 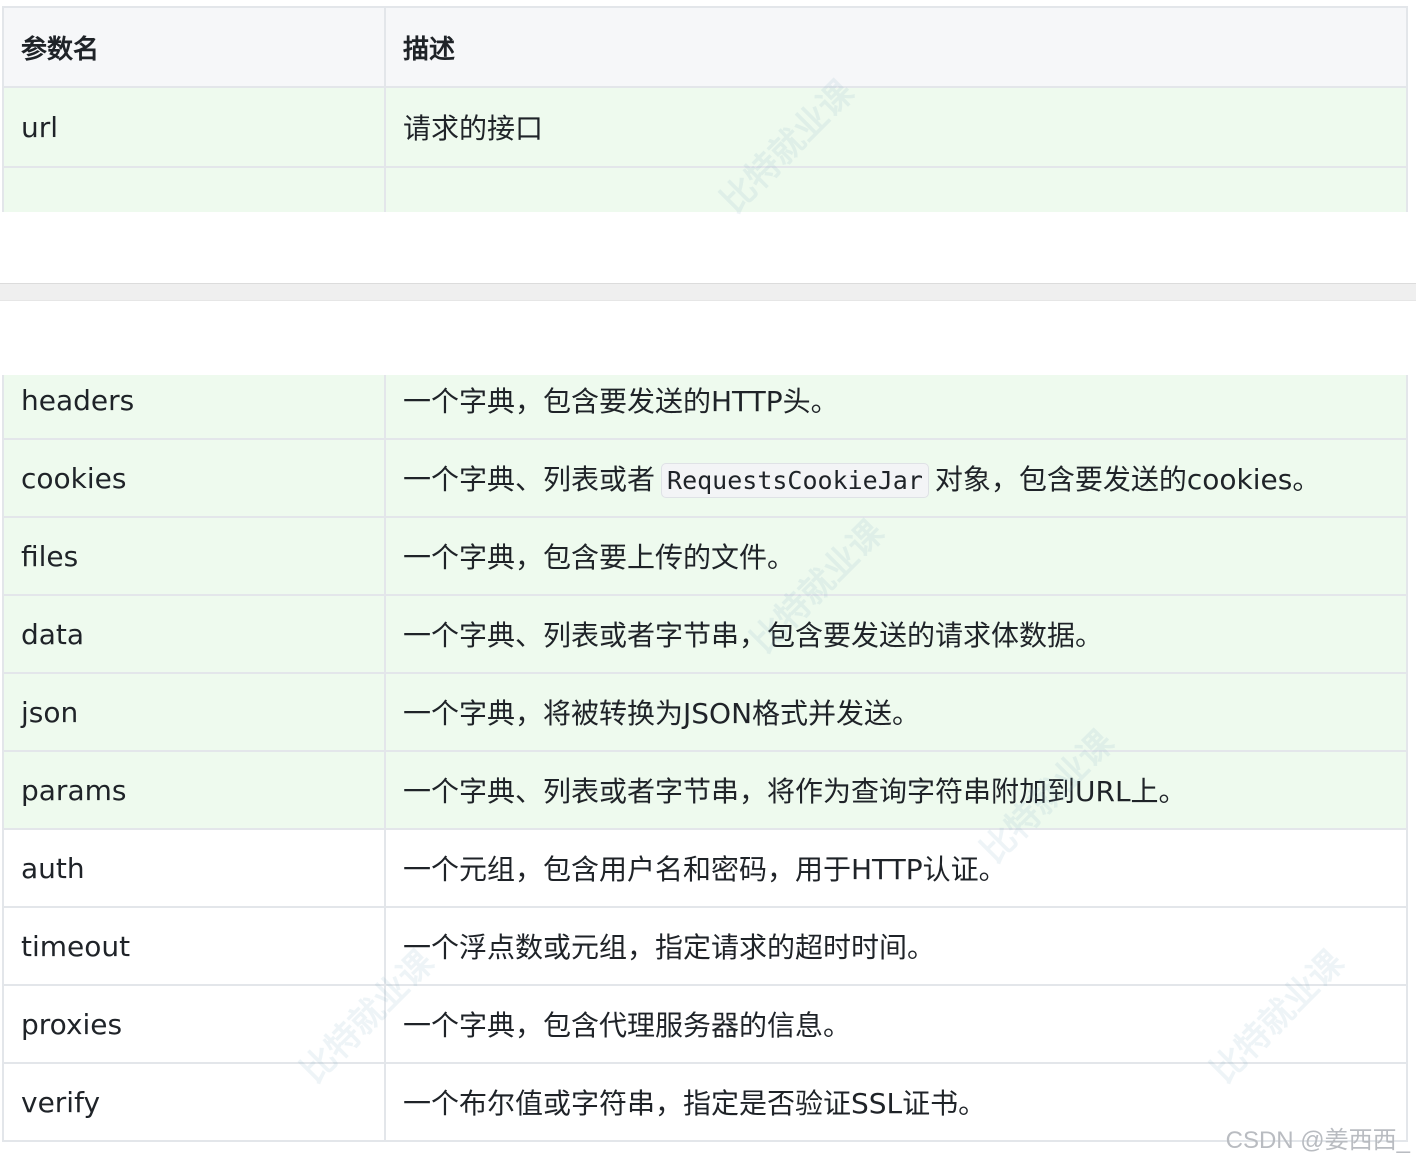 What do you see at coordinates (194, 946) in the screenshot?
I see `param-name: timeout` at bounding box center [194, 946].